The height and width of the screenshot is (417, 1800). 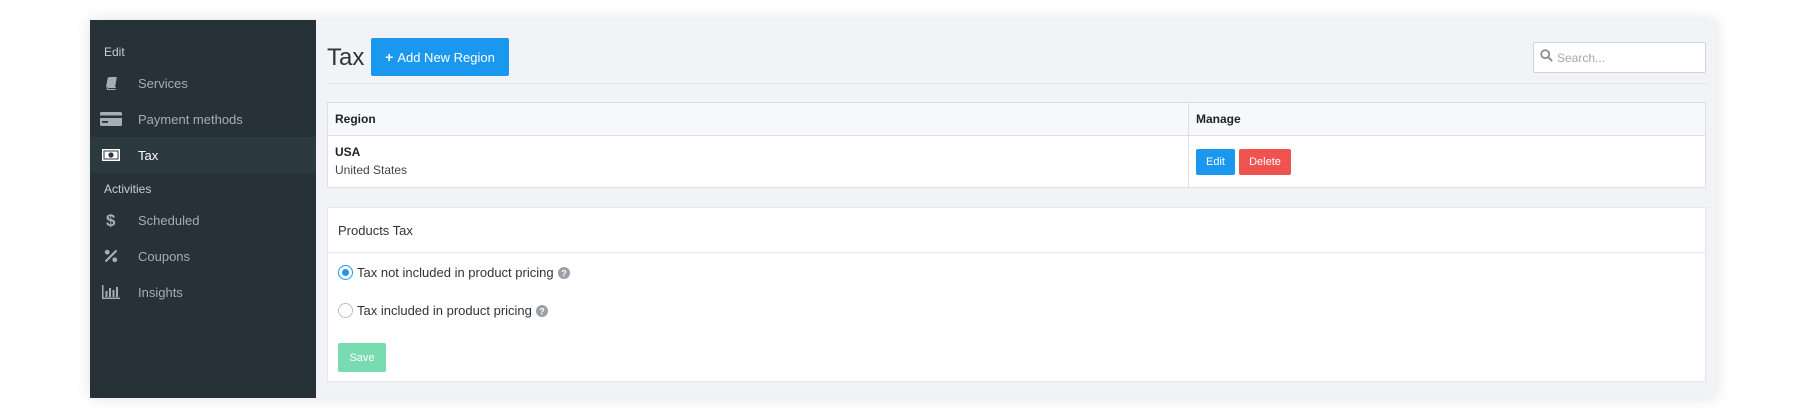 I want to click on products-tax-title: Products Tax, so click(x=1016, y=230).